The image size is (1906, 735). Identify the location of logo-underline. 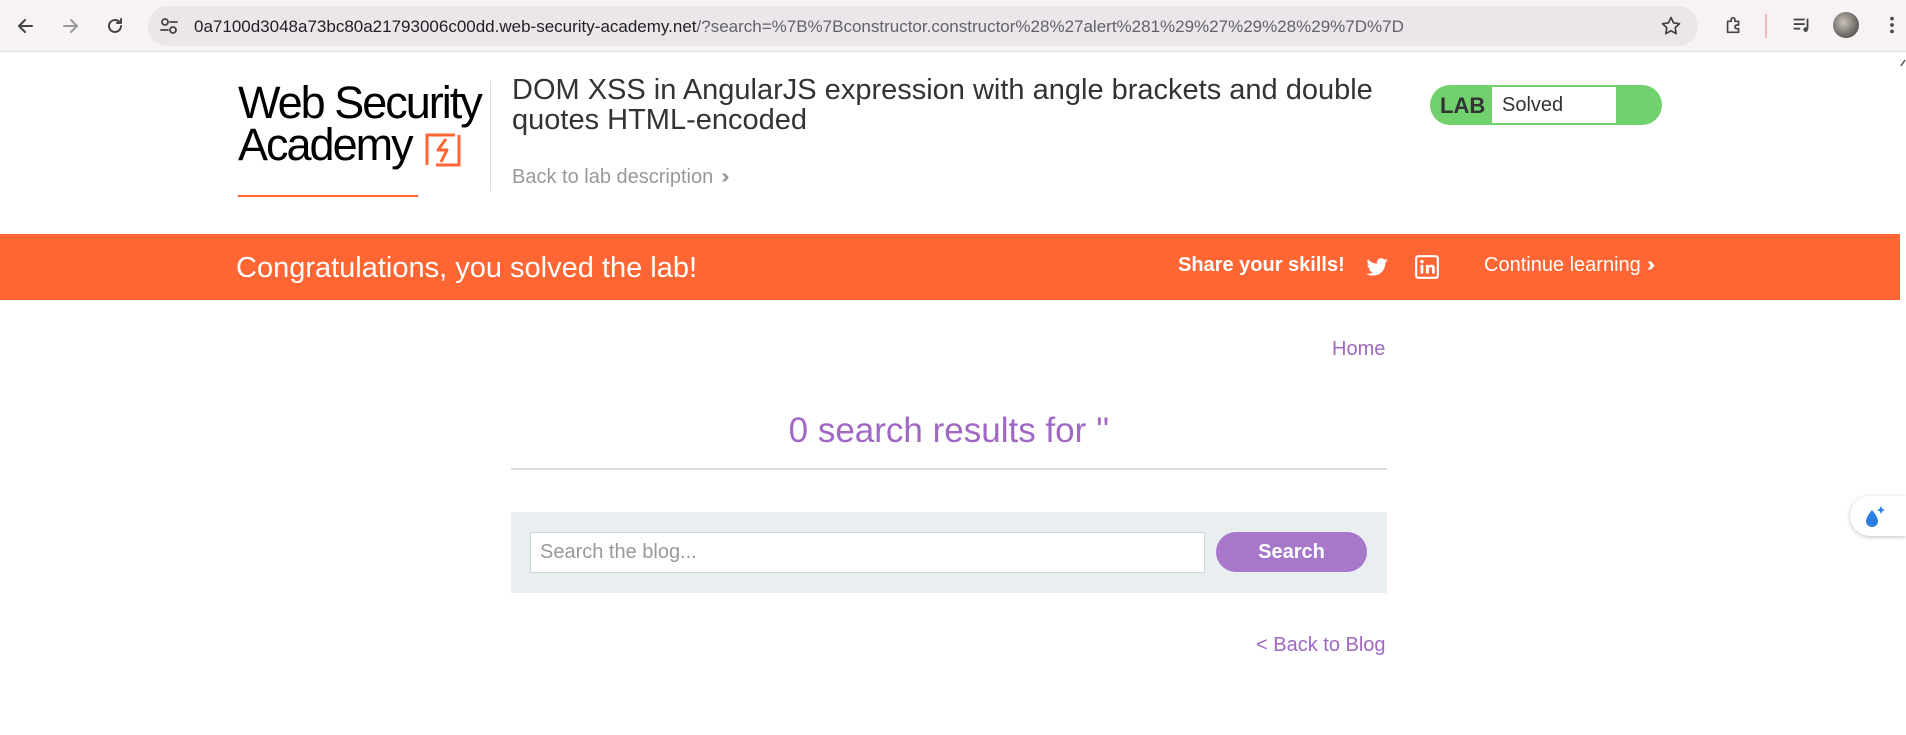
(328, 196).